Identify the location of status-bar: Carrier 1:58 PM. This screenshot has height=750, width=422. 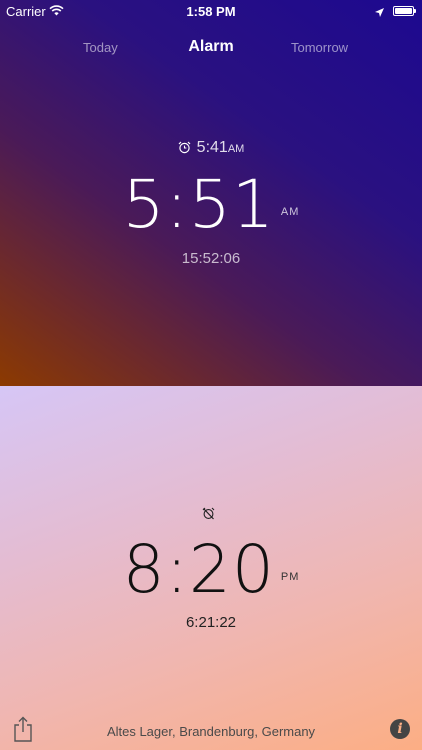
(211, 11).